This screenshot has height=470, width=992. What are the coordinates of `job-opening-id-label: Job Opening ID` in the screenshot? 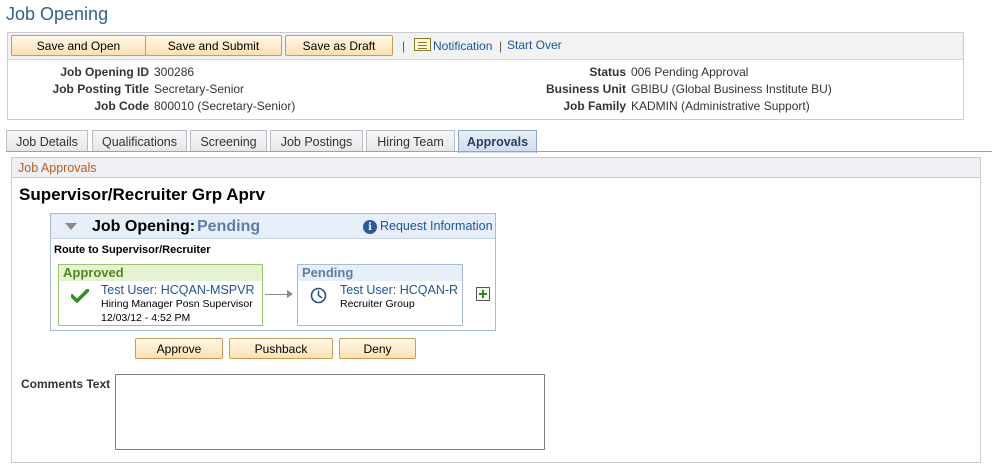 It's located at (104, 72).